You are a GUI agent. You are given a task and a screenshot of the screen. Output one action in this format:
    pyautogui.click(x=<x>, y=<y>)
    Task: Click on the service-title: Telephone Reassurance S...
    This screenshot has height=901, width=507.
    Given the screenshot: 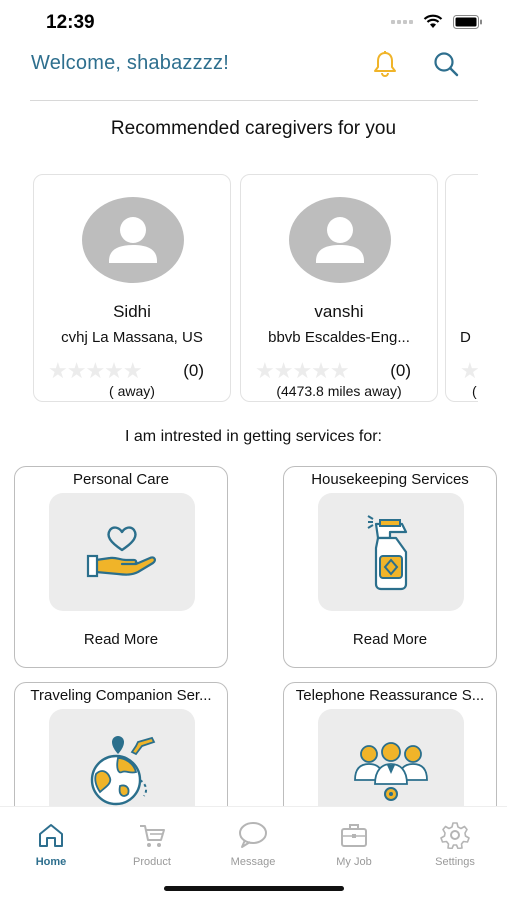 What is the action you would take?
    pyautogui.click(x=390, y=695)
    